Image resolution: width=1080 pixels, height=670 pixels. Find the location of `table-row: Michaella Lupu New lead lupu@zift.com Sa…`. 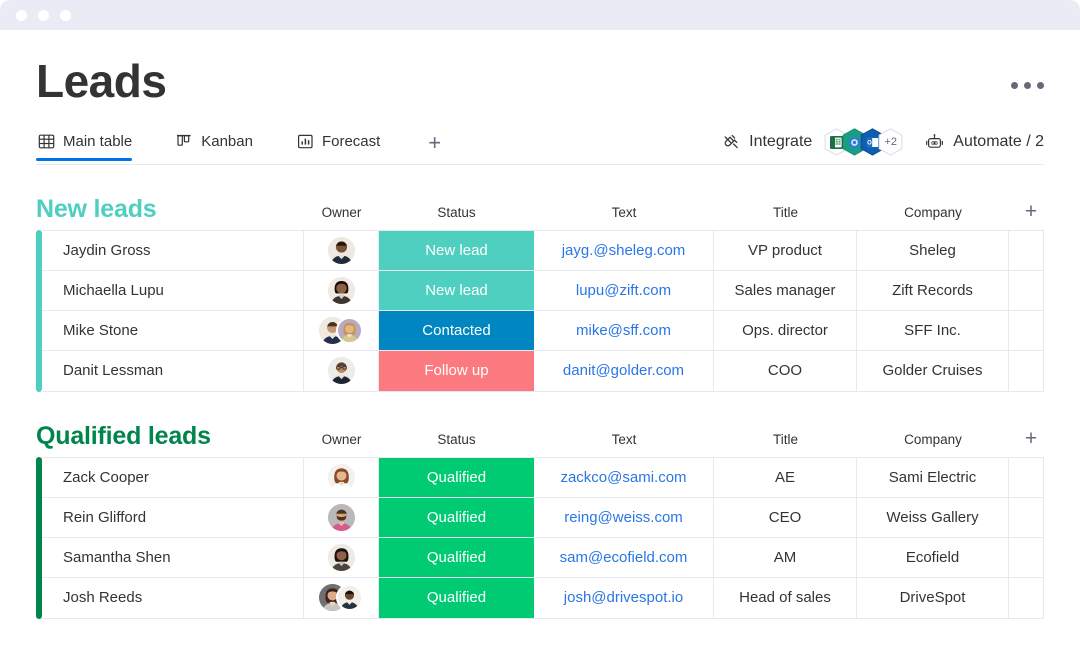

table-row: Michaella Lupu New lead lupu@zift.com Sa… is located at coordinates (542, 290).